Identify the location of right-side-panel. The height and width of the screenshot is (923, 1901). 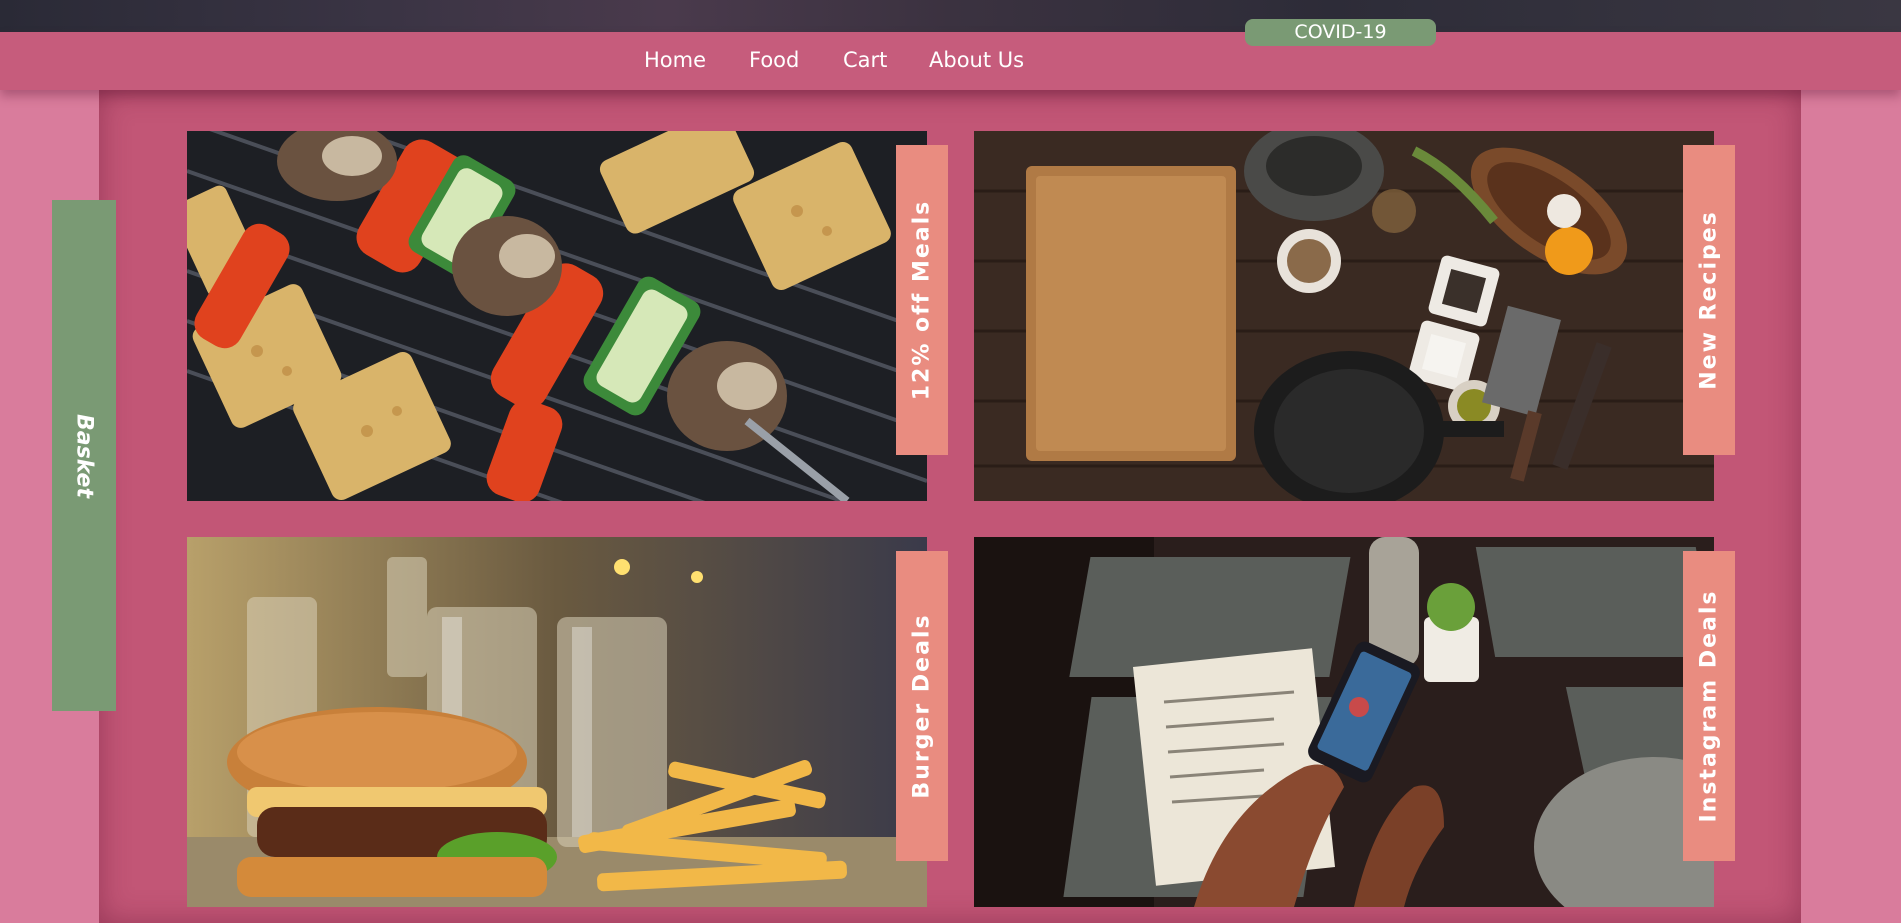
(1851, 506).